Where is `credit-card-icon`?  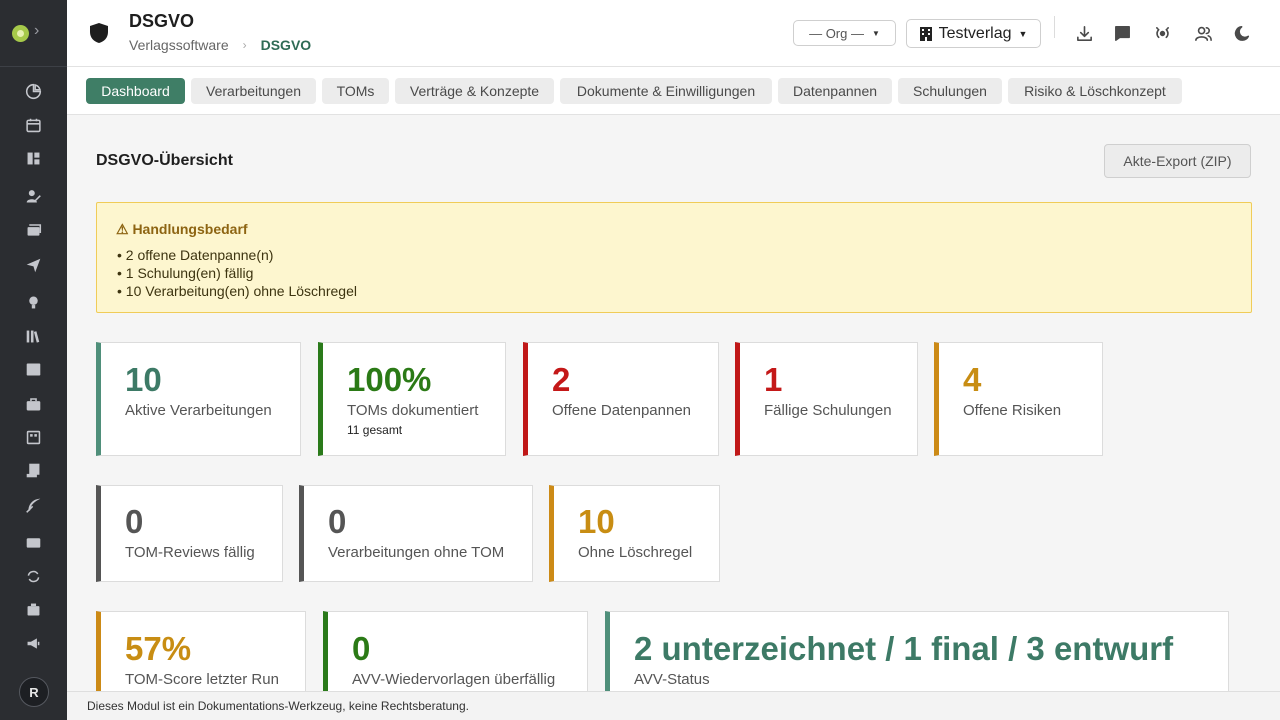 credit-card-icon is located at coordinates (33, 542).